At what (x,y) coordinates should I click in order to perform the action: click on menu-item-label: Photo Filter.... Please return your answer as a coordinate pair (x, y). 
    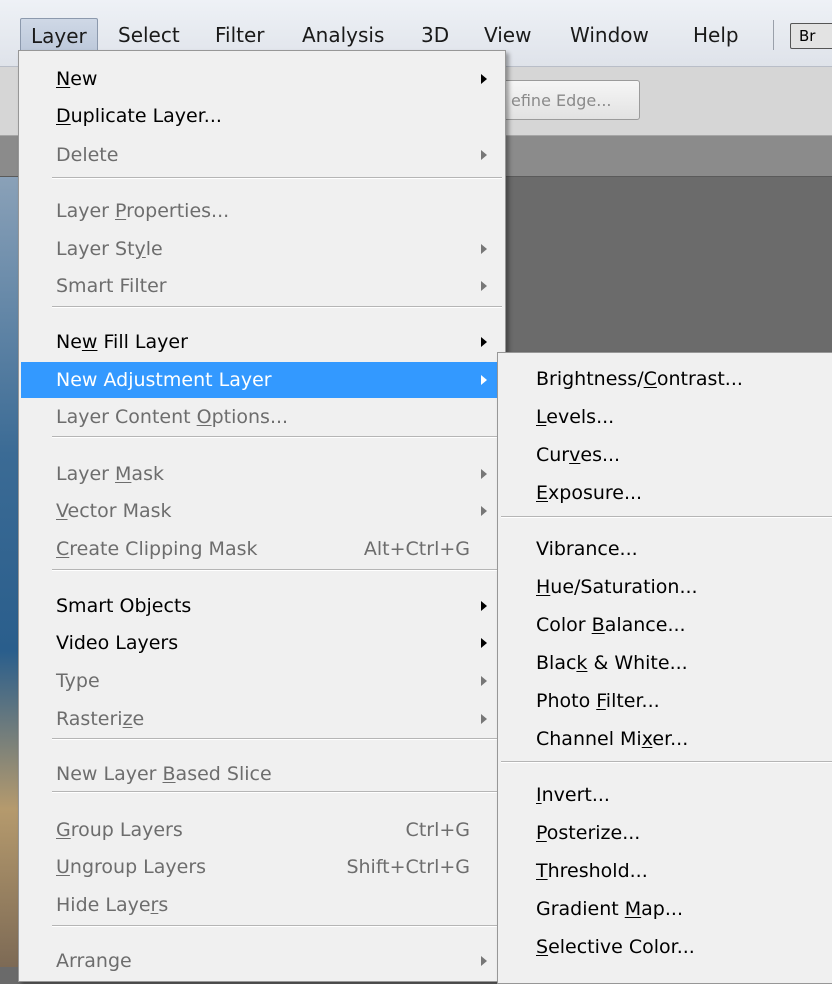
    Looking at the image, I should click on (598, 701).